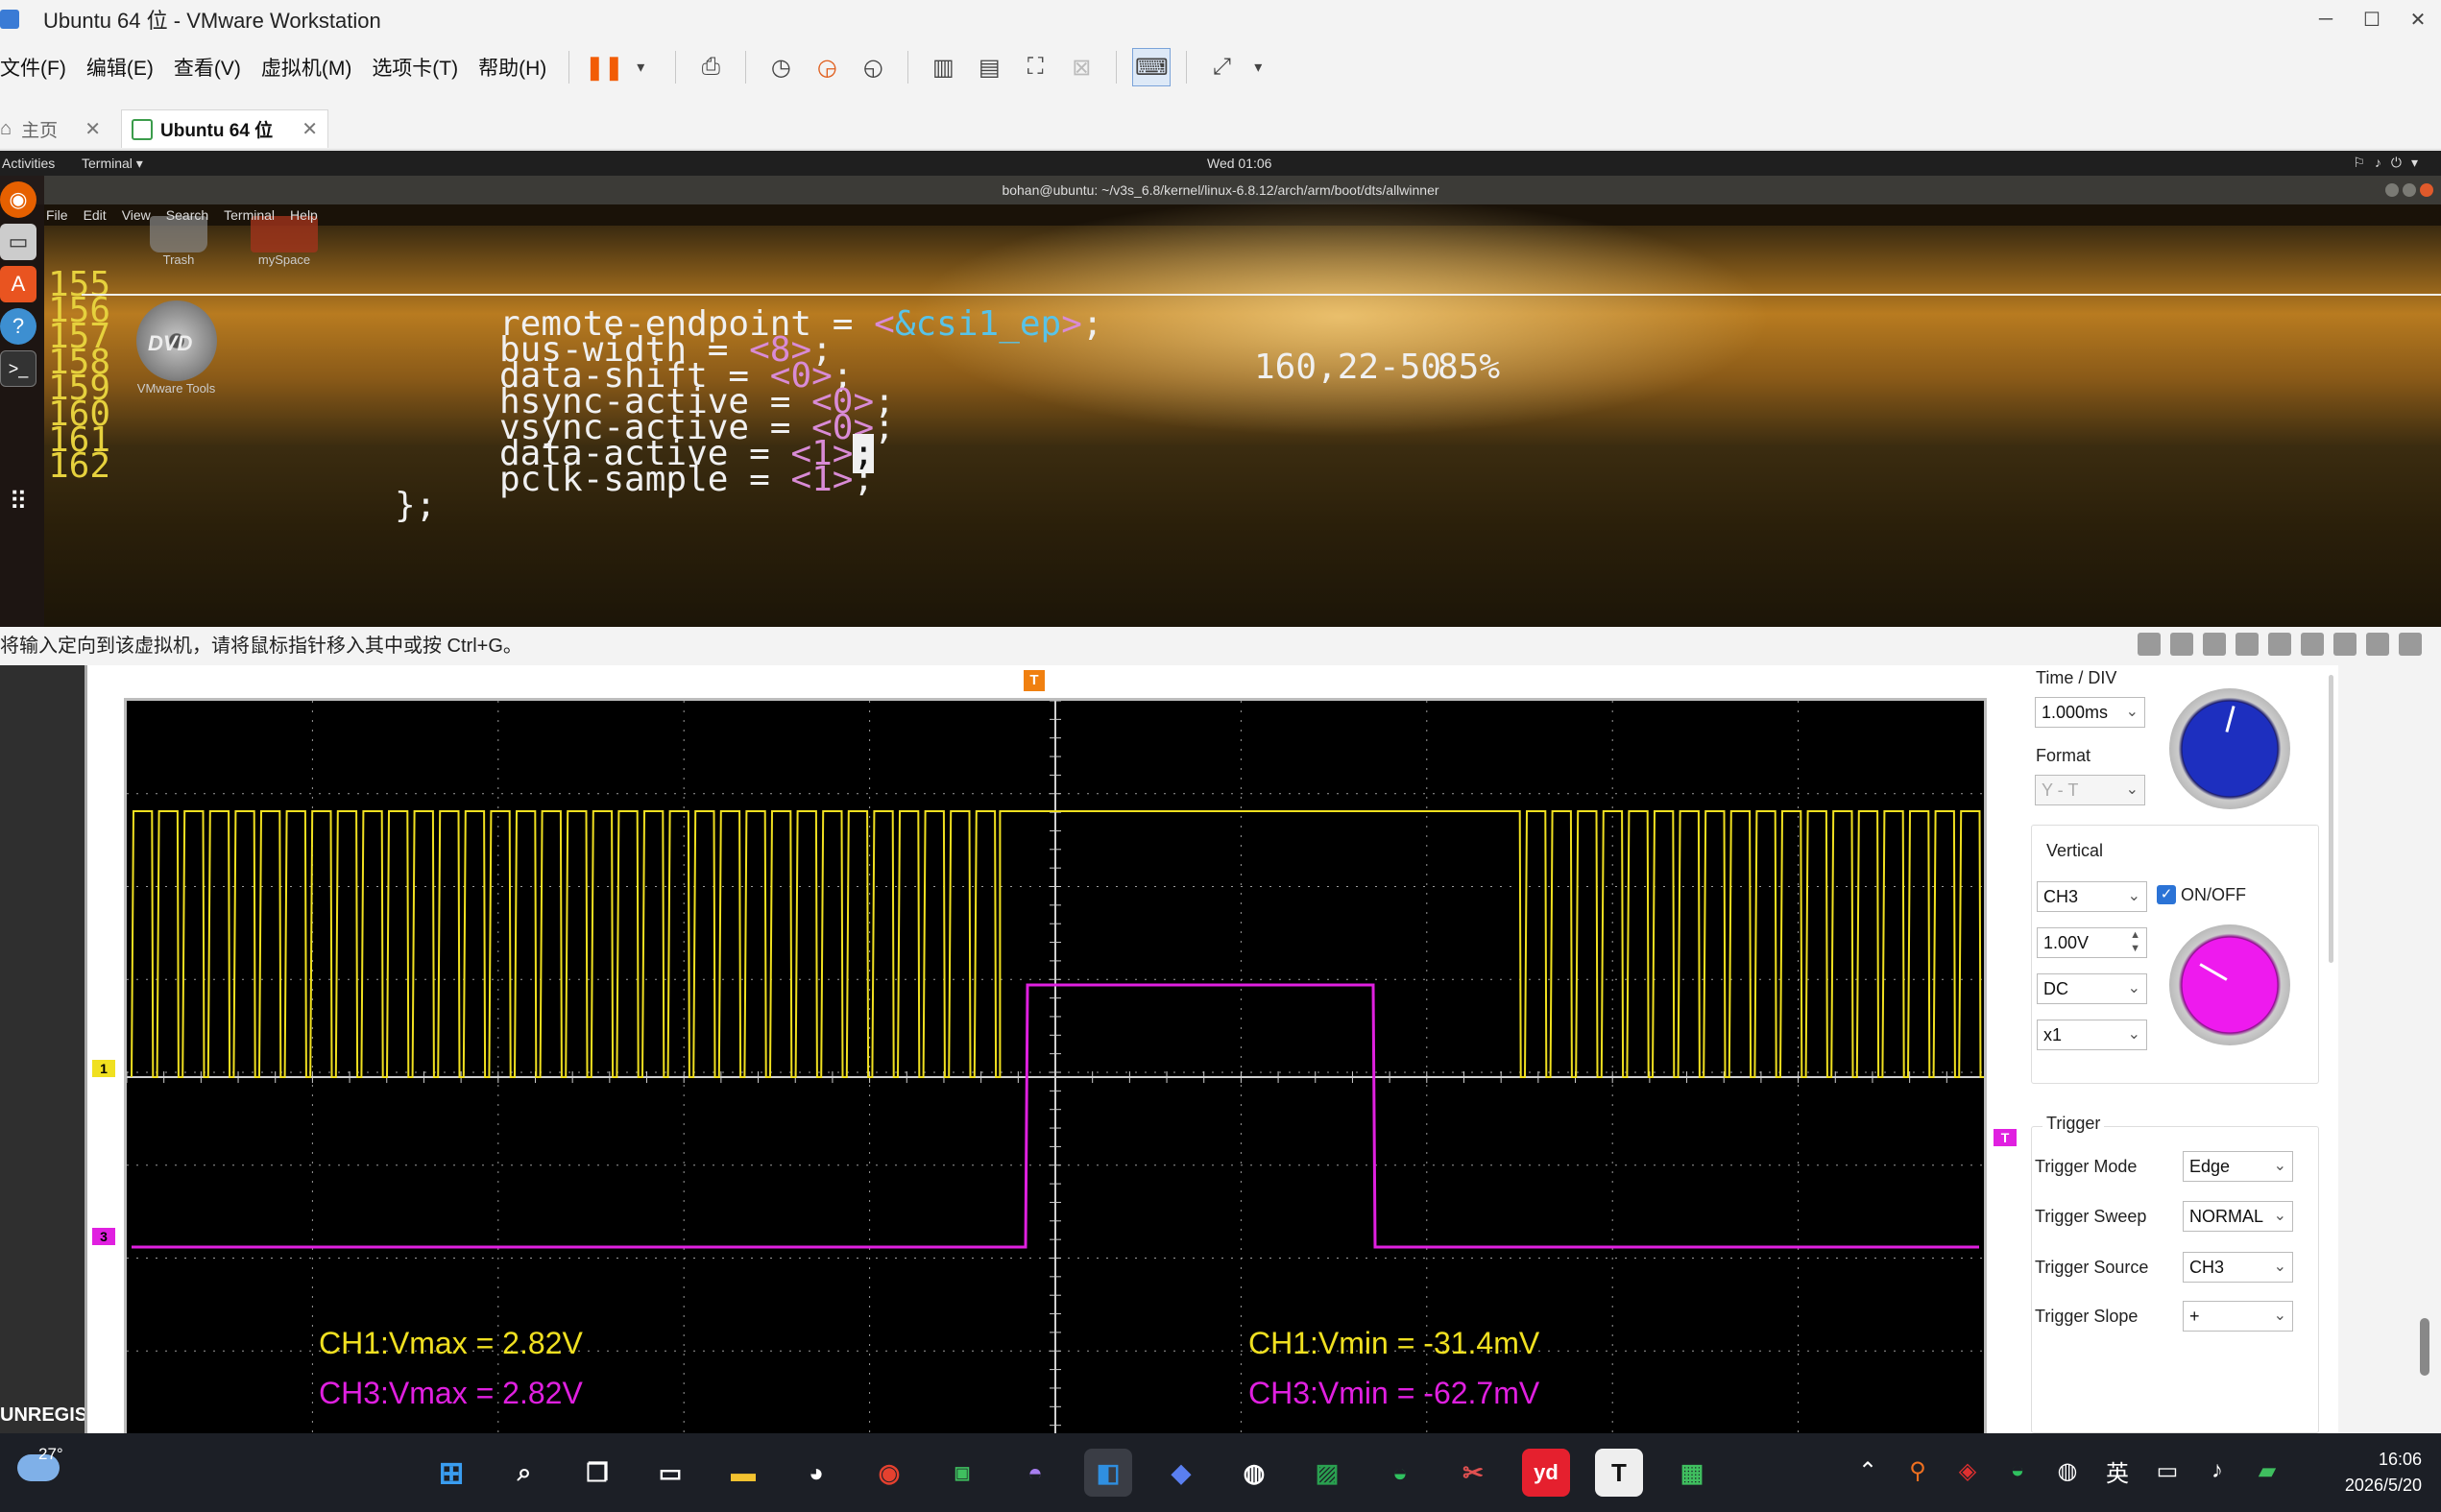 The image size is (2441, 1512). What do you see at coordinates (827, 67) in the screenshot?
I see `revert-snapshot-icon: ◶` at bounding box center [827, 67].